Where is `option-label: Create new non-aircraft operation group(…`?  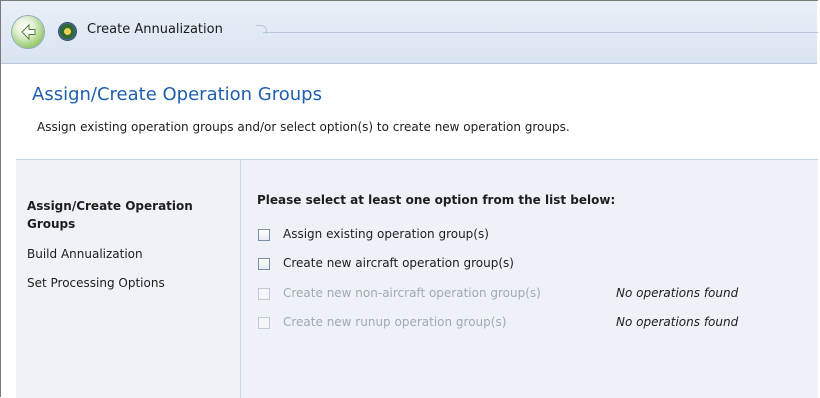
option-label: Create new non-aircraft operation group(… is located at coordinates (412, 293).